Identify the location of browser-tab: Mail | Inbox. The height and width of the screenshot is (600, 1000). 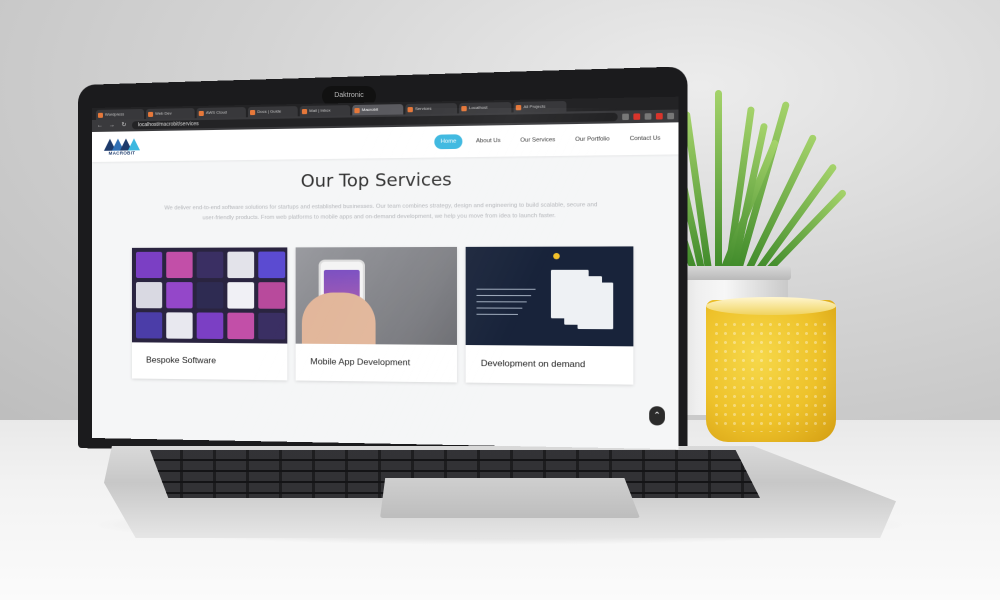
(325, 111).